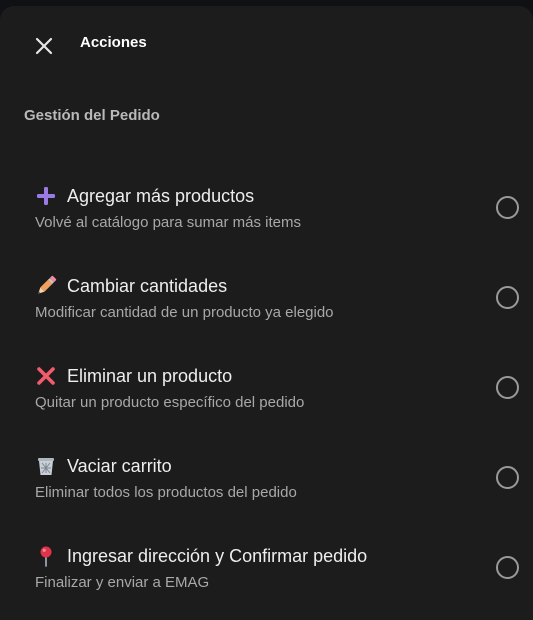 The height and width of the screenshot is (620, 533). I want to click on option-description: Eliminar todos los productos del pedido, so click(166, 492).